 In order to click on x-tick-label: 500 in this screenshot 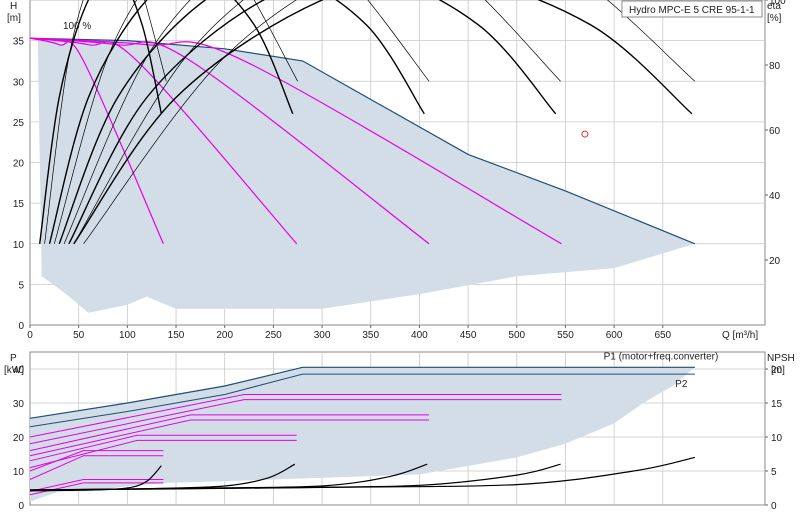, I will do `click(516, 335)`.